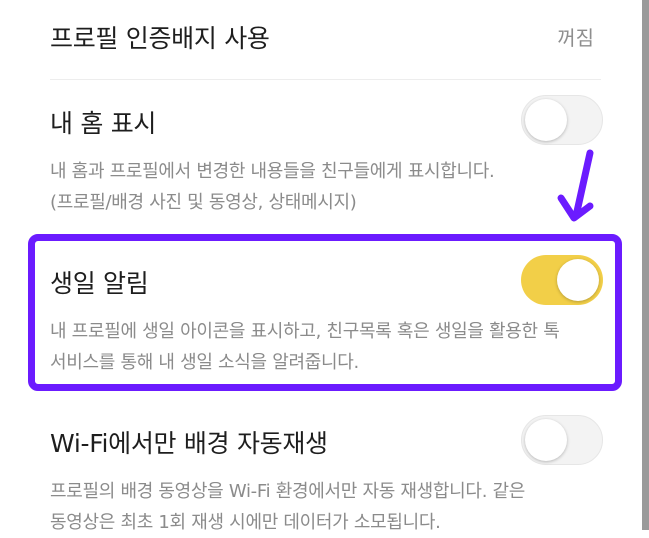 This screenshot has width=649, height=538. What do you see at coordinates (575, 36) in the screenshot?
I see `badge-setting-value: 꺼짐` at bounding box center [575, 36].